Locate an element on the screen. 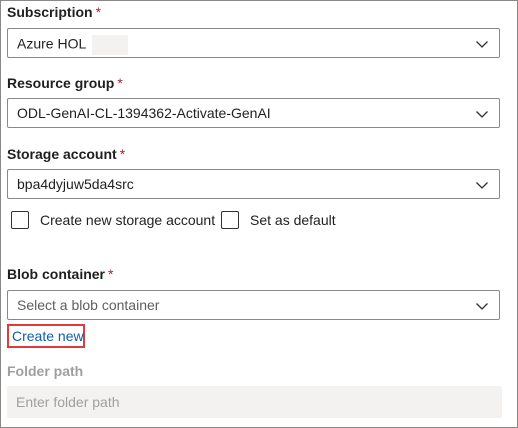  resource-group-value: ODL-GenAI-CL-1394362-Activate-GenAI is located at coordinates (144, 113).